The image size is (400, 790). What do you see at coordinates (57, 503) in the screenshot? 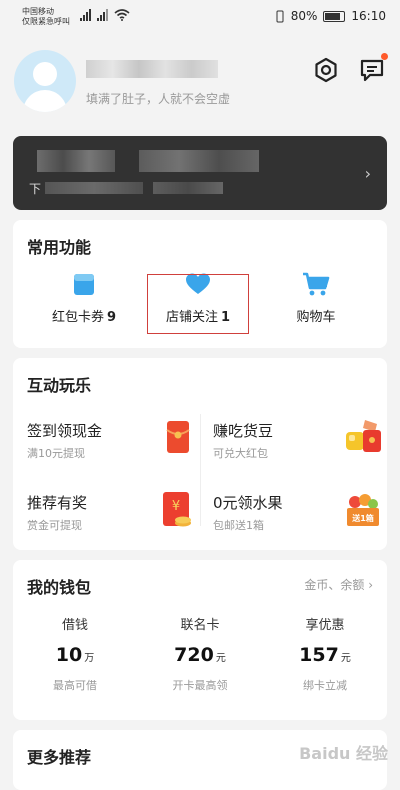
I see `item-title: 推荐有奖` at bounding box center [57, 503].